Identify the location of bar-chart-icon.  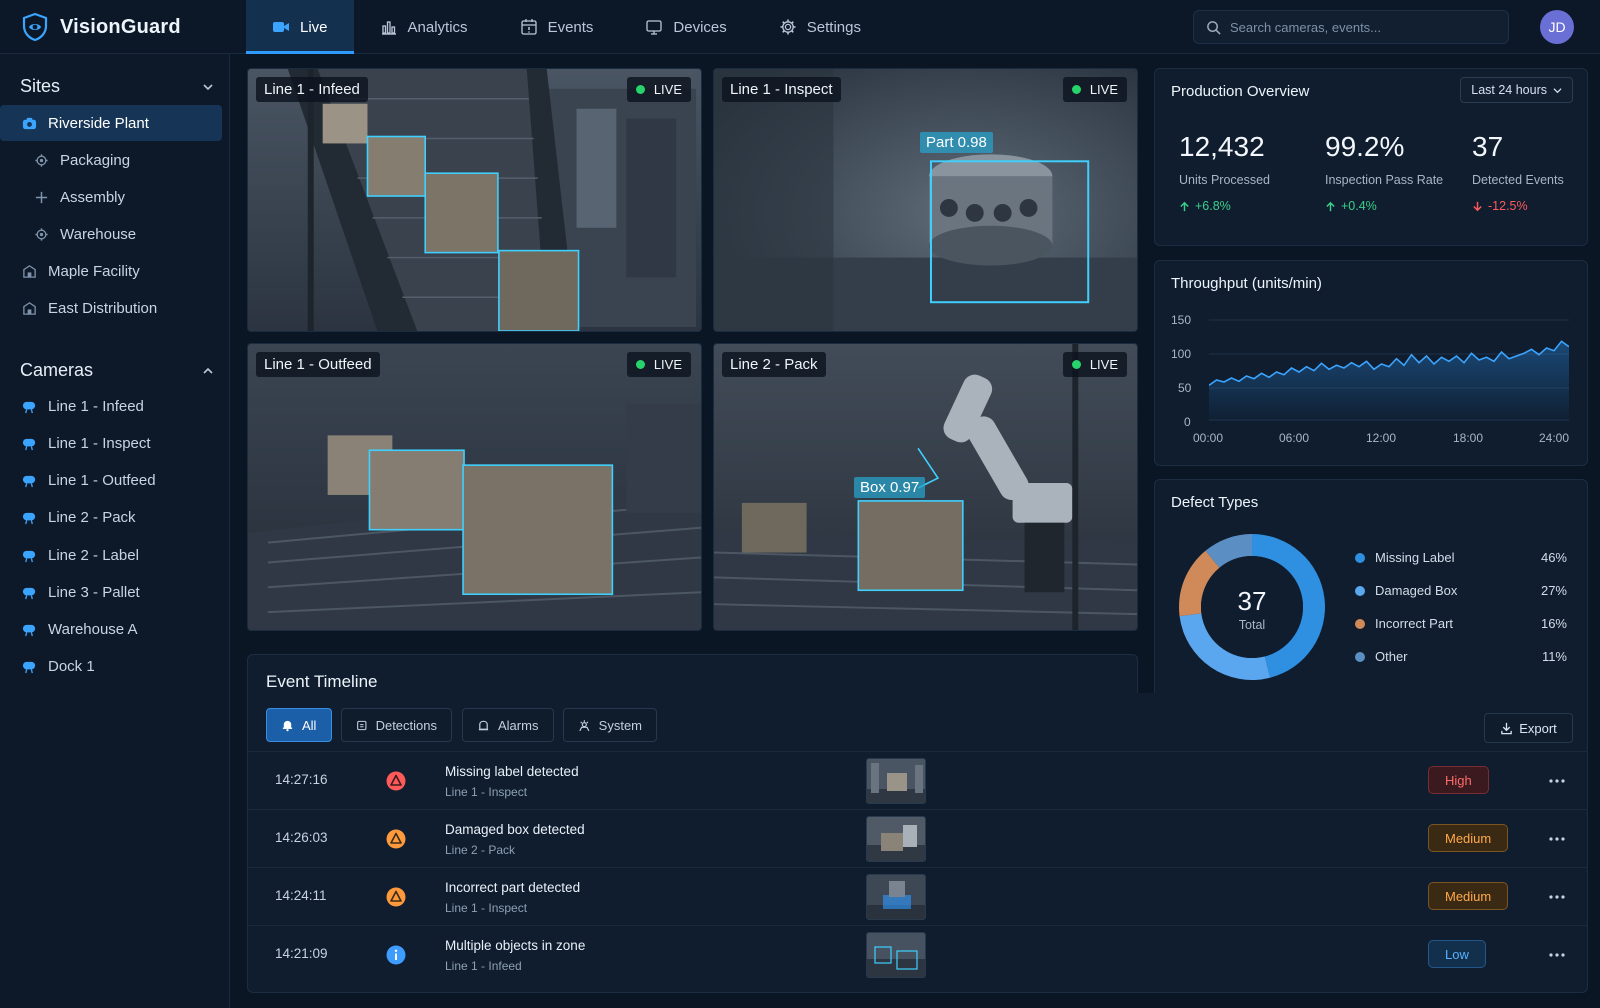
(388, 28).